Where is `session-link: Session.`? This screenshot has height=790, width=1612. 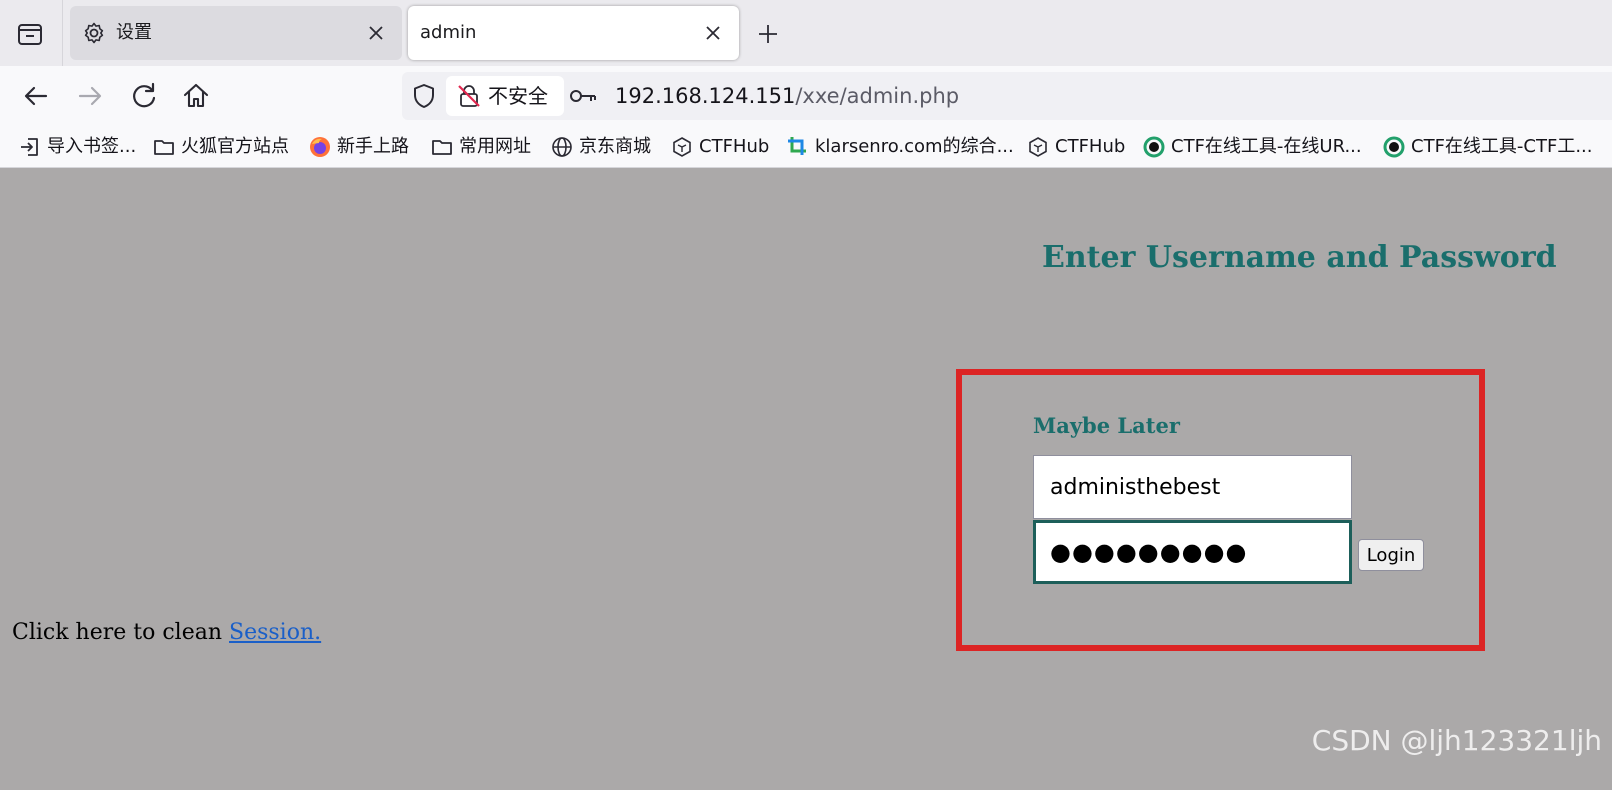
session-link: Session. is located at coordinates (275, 632).